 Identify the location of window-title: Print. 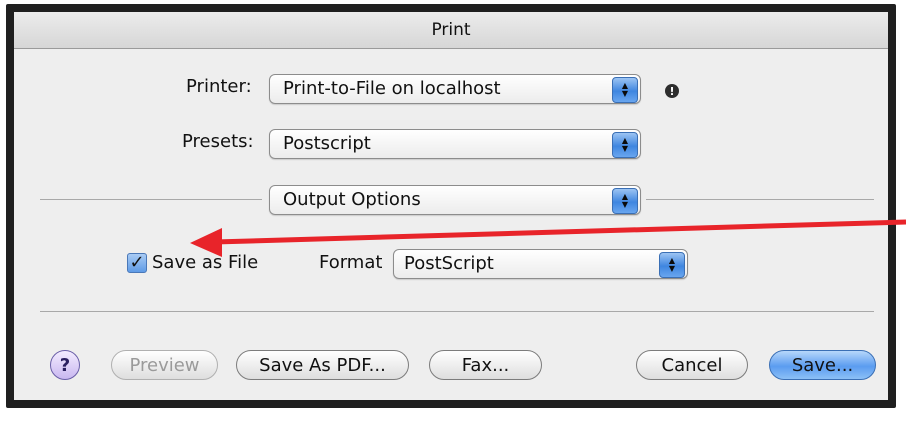
(451, 30).